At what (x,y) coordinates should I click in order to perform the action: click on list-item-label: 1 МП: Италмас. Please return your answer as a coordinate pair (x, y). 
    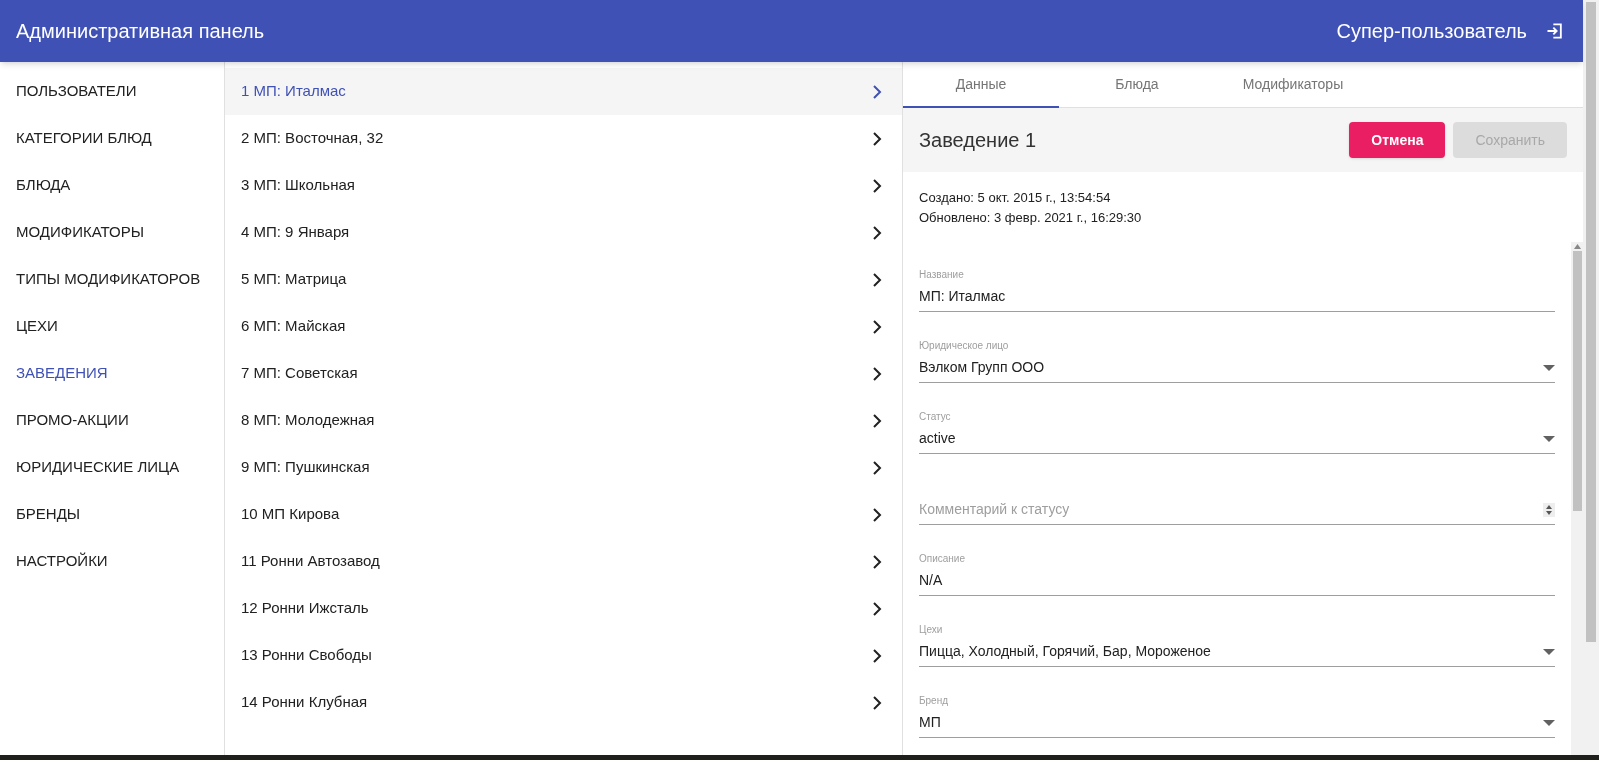
    Looking at the image, I should click on (293, 91).